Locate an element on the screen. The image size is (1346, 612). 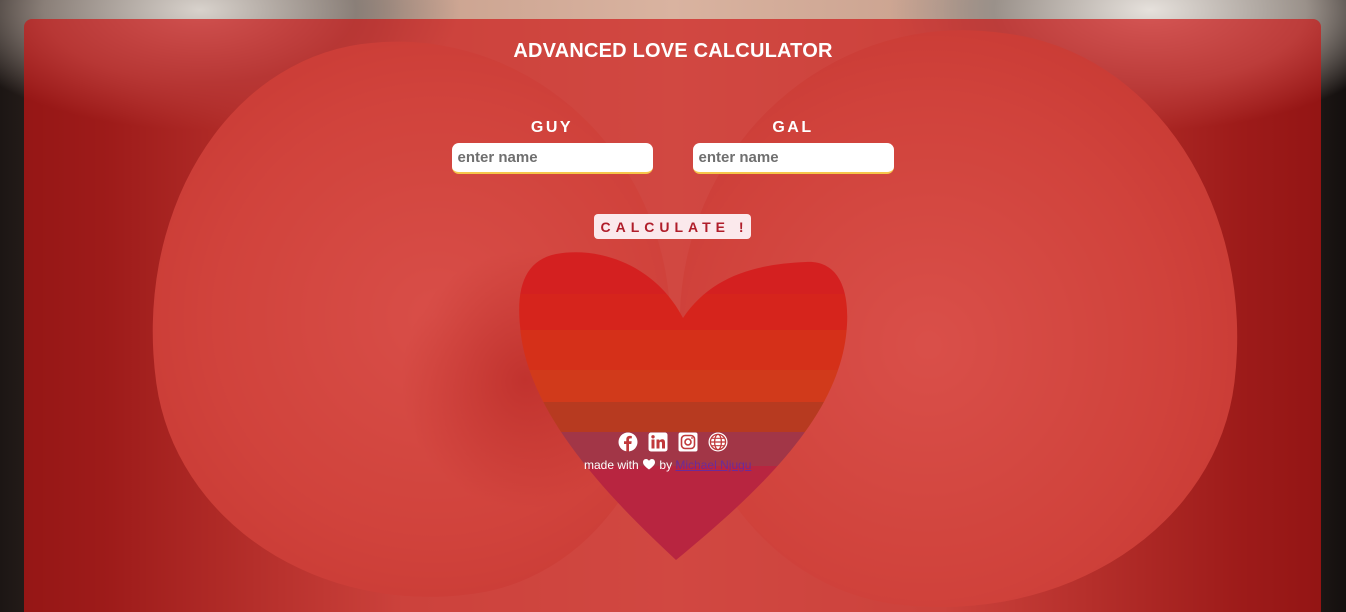
facebook-icon is located at coordinates (628, 442).